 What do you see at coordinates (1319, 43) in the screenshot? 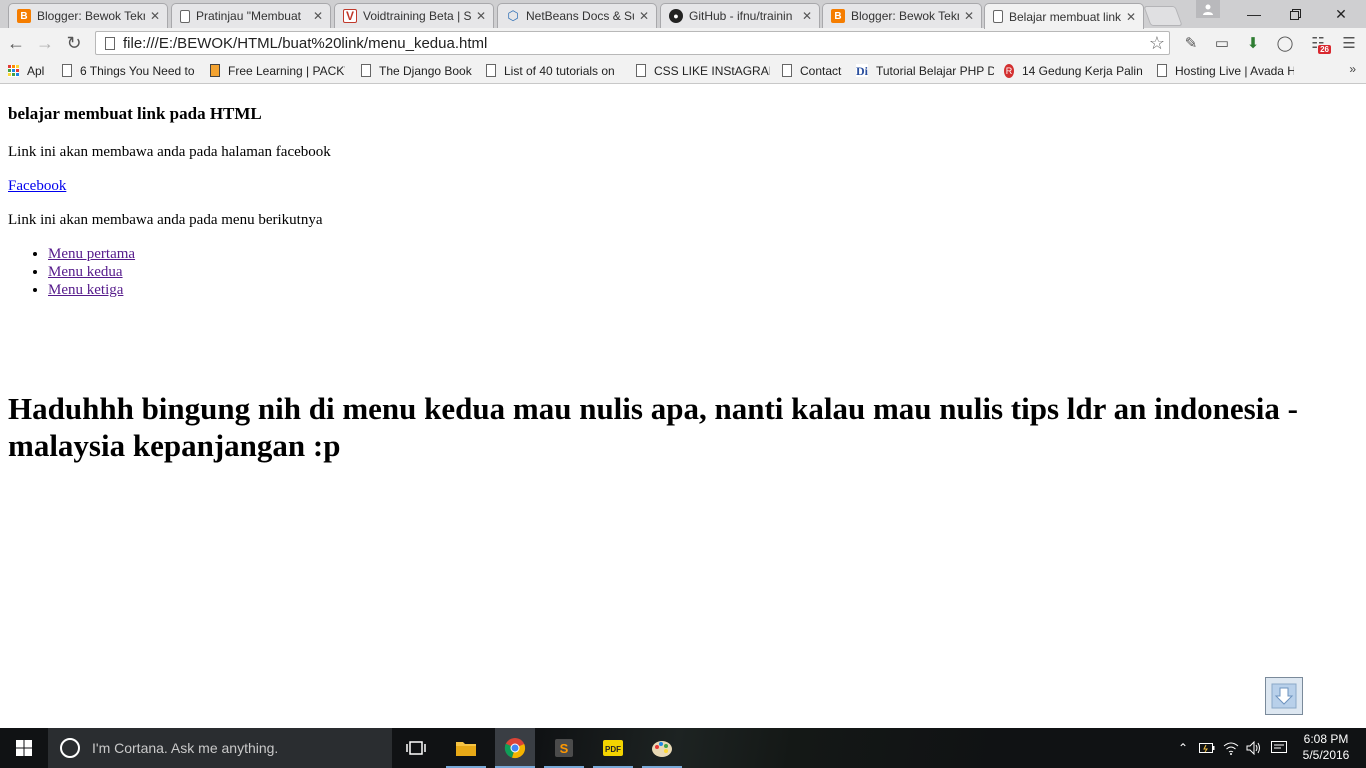
I see `extension-calendar: ☷ 26` at bounding box center [1319, 43].